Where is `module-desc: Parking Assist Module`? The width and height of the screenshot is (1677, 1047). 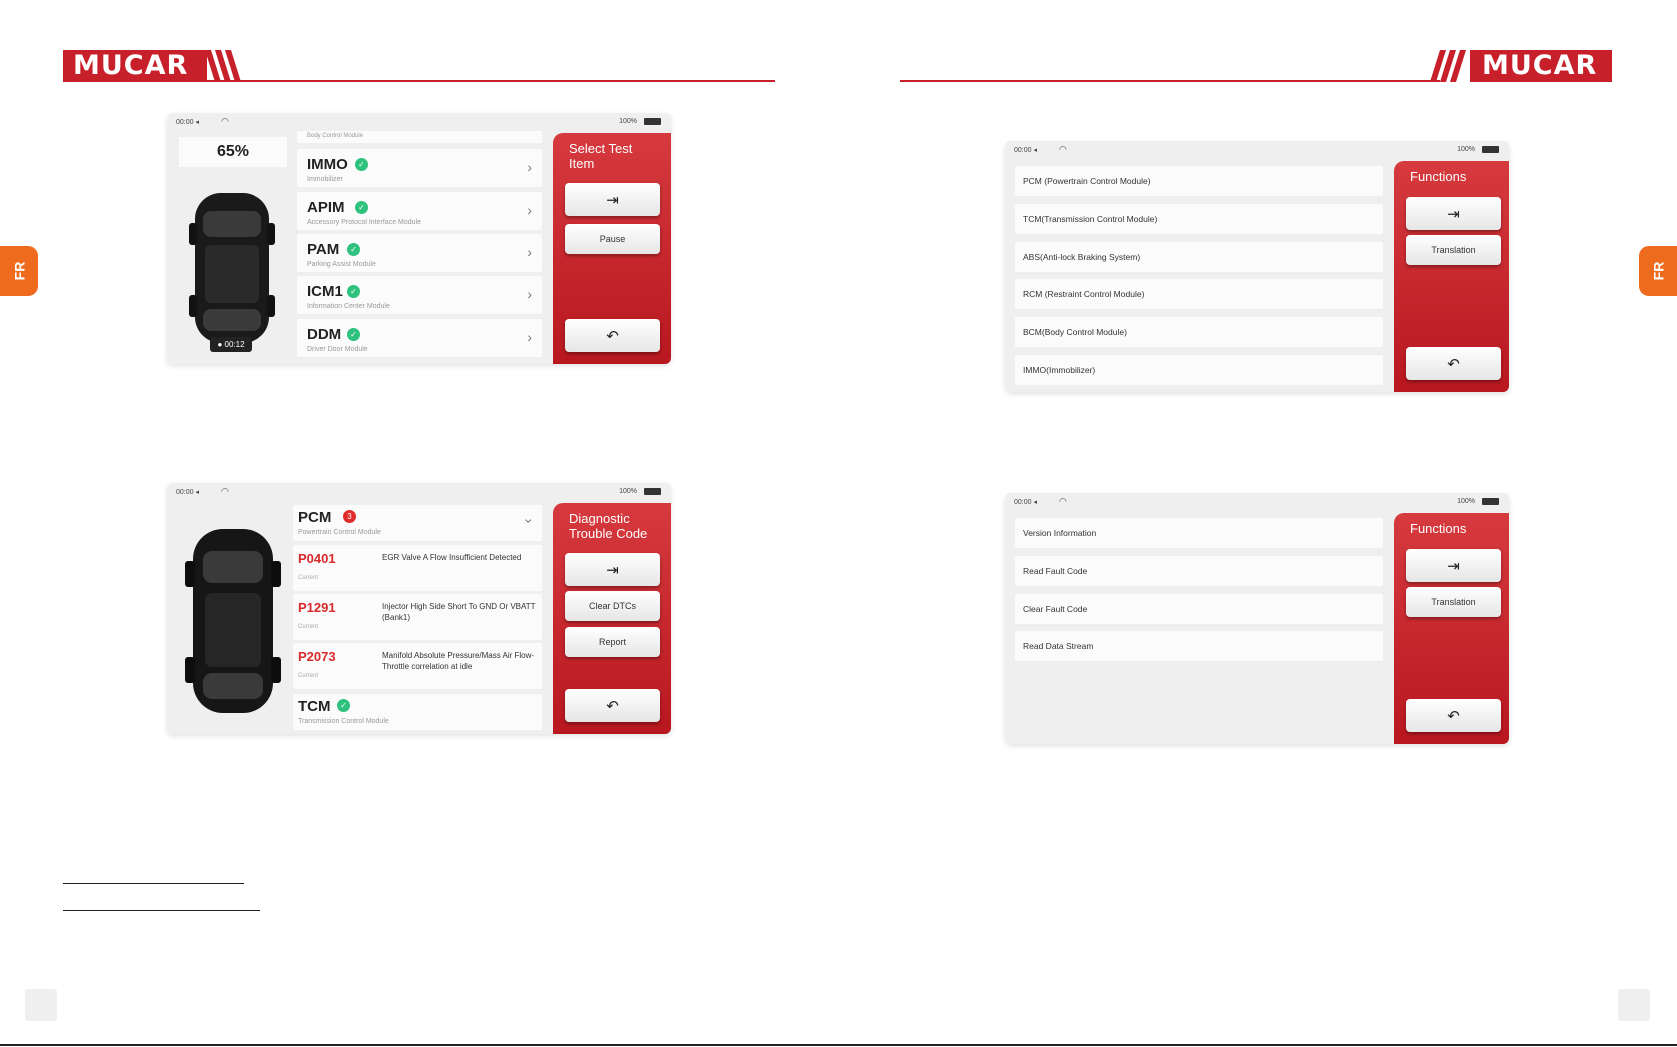 module-desc: Parking Assist Module is located at coordinates (341, 264).